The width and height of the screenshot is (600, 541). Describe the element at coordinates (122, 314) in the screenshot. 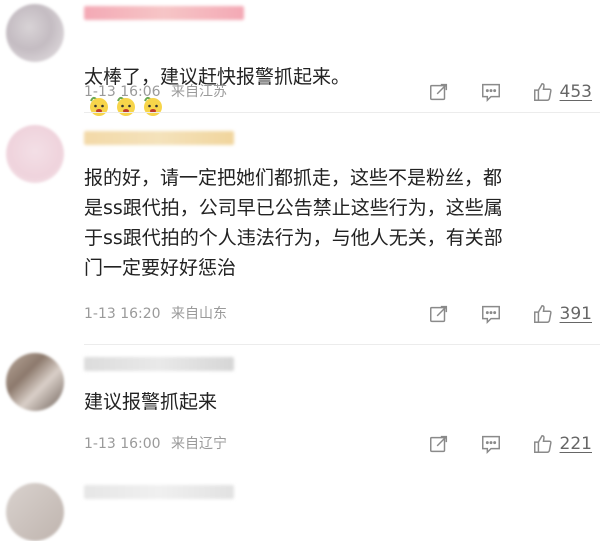

I see `comment-time: 1-13 16:20` at that location.